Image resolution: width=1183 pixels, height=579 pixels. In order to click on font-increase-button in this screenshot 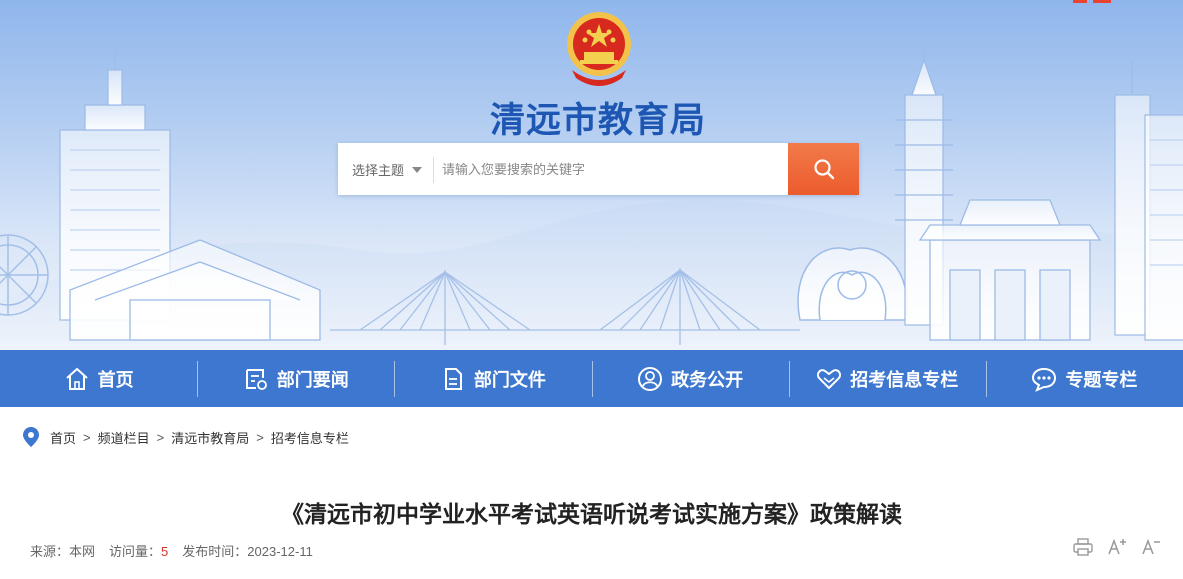, I will do `click(1117, 547)`.